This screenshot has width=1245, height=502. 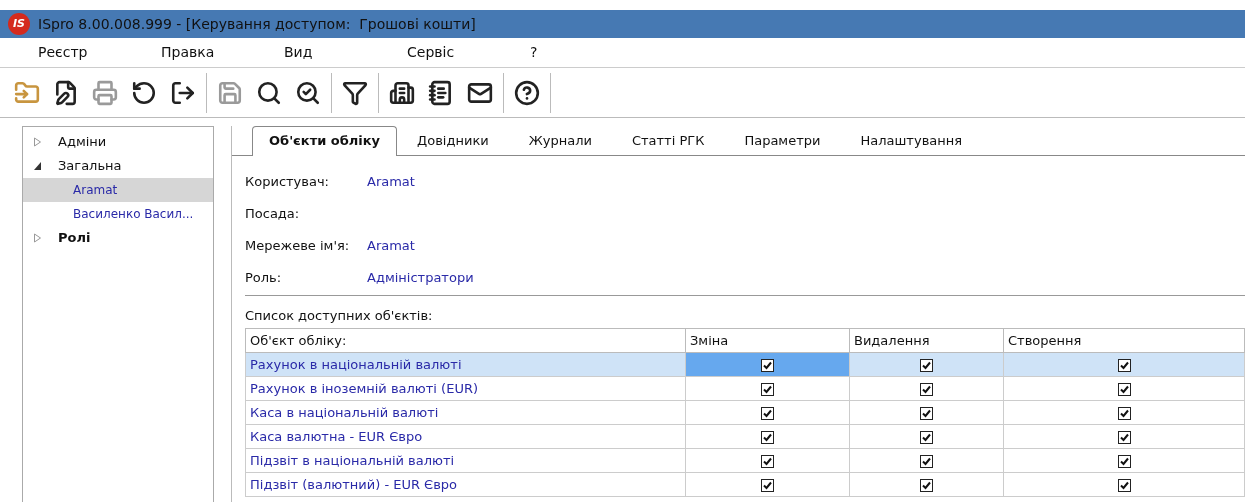 I want to click on table-row: Каса валютна - EUR Євро, so click(x=745, y=436).